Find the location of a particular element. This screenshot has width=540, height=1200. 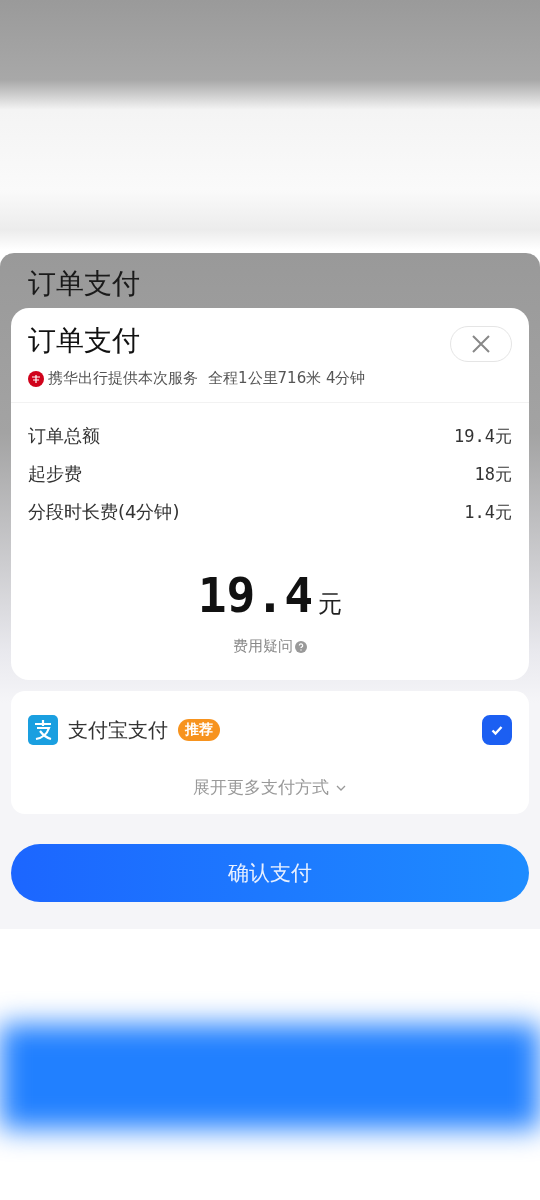

confirm-payment-button: 确认支付 is located at coordinates (270, 873).